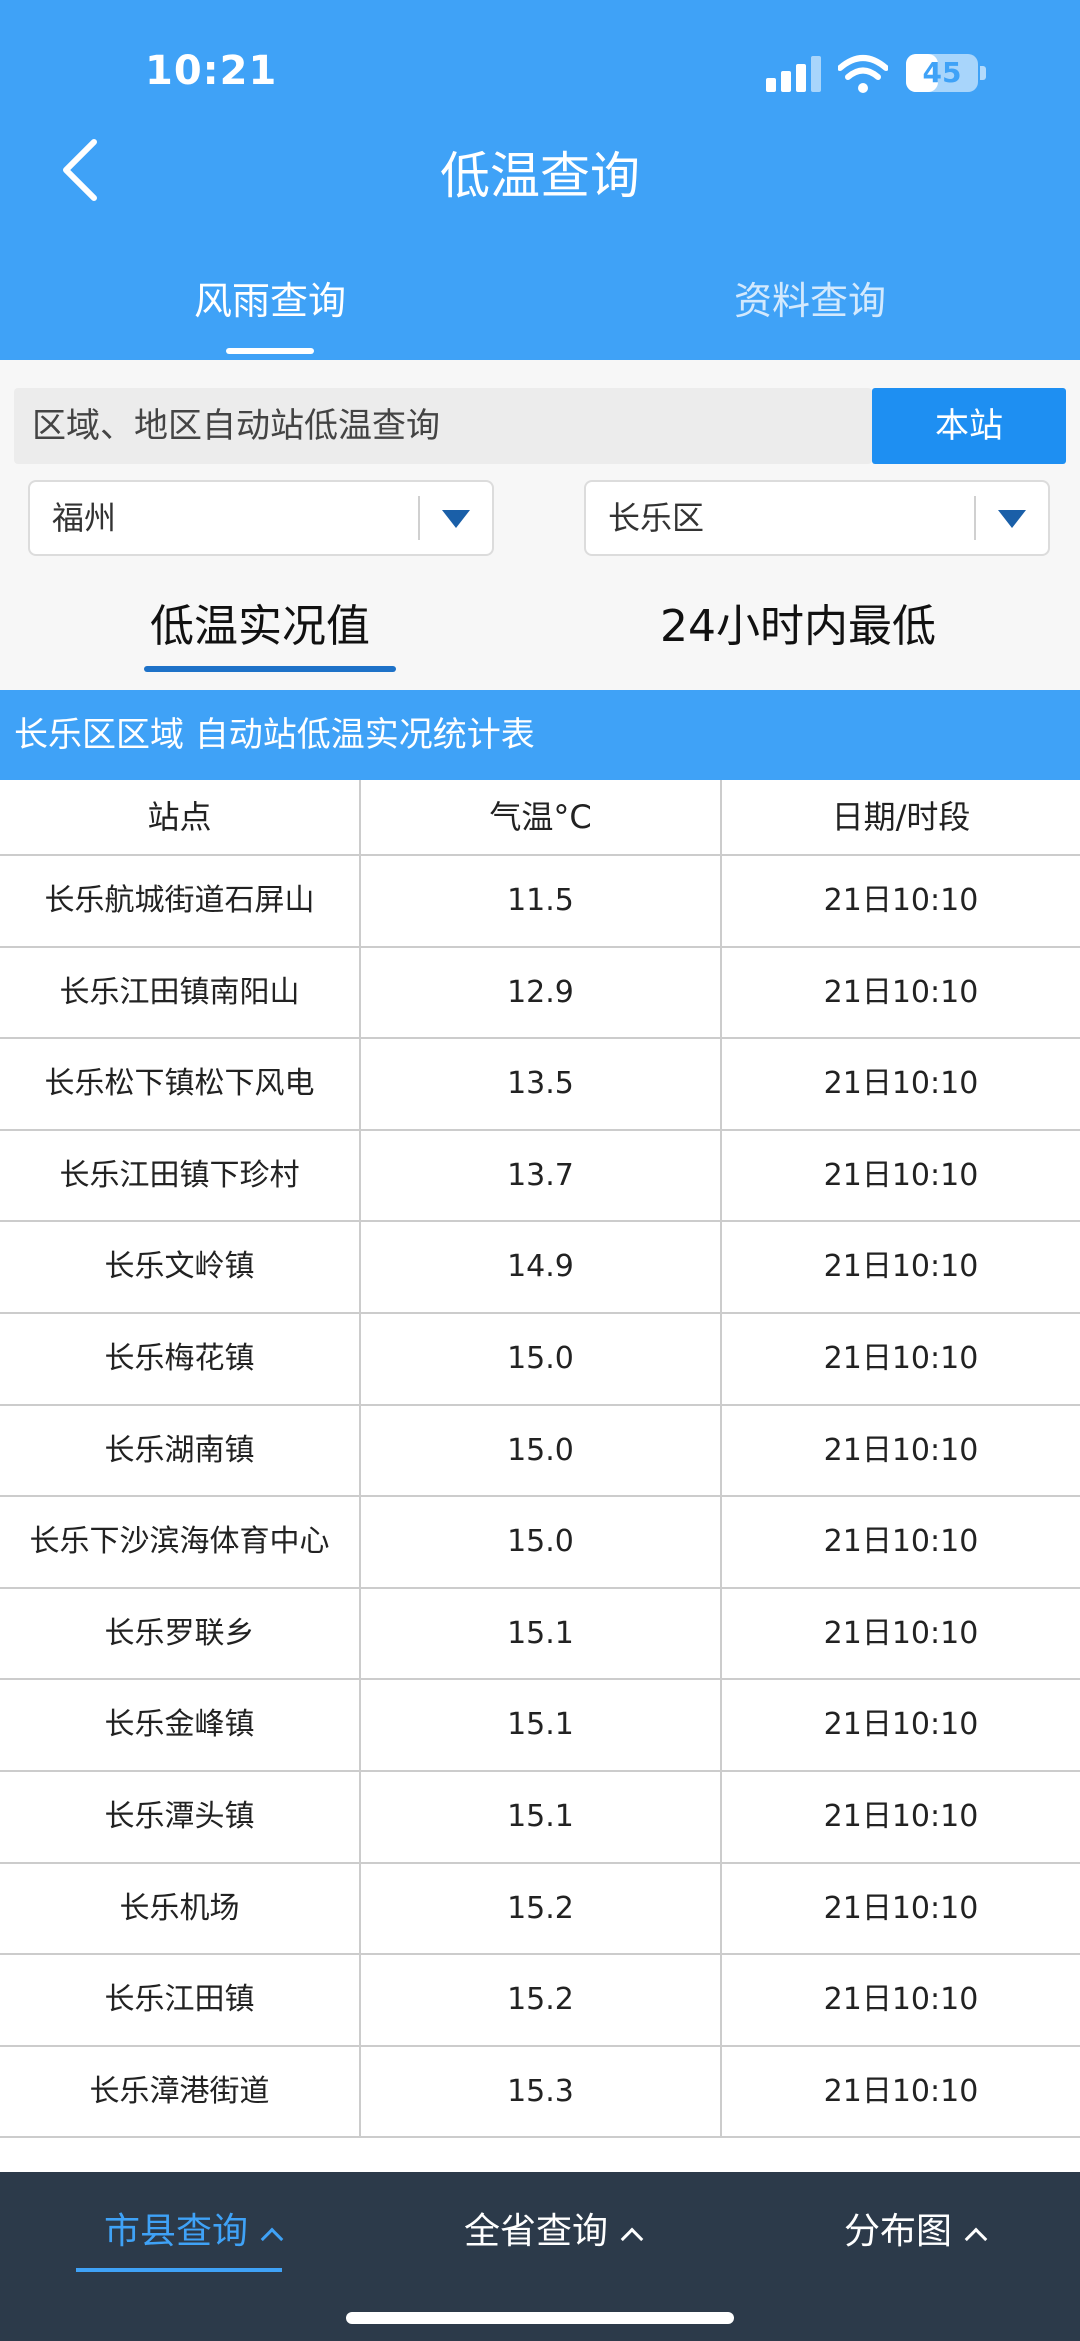 This screenshot has height=2341, width=1080. I want to click on table-row: 长乐金峰镇 15.1 21日10:10, so click(540, 1726).